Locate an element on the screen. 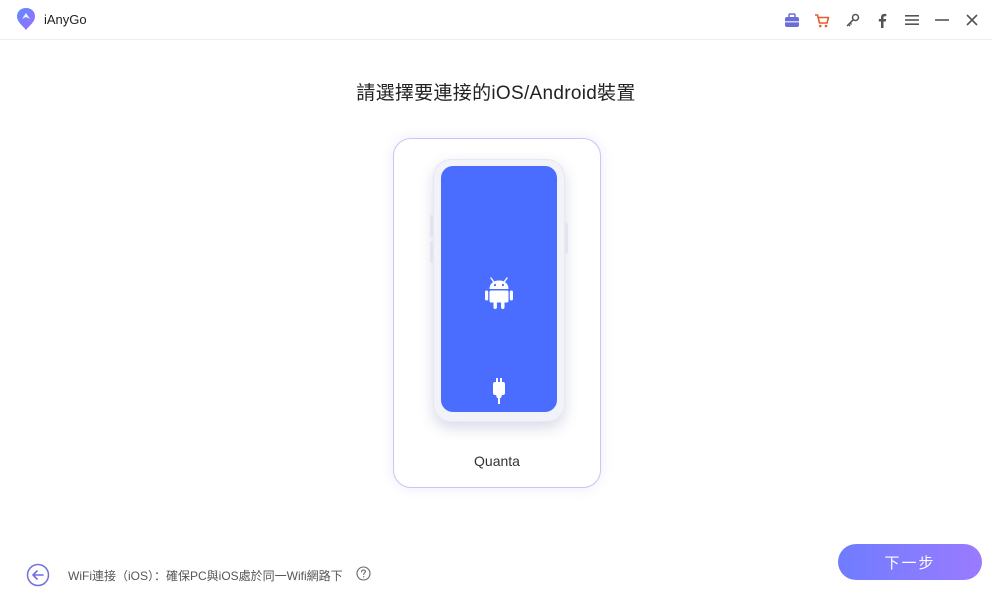  cart-icon is located at coordinates (822, 20).